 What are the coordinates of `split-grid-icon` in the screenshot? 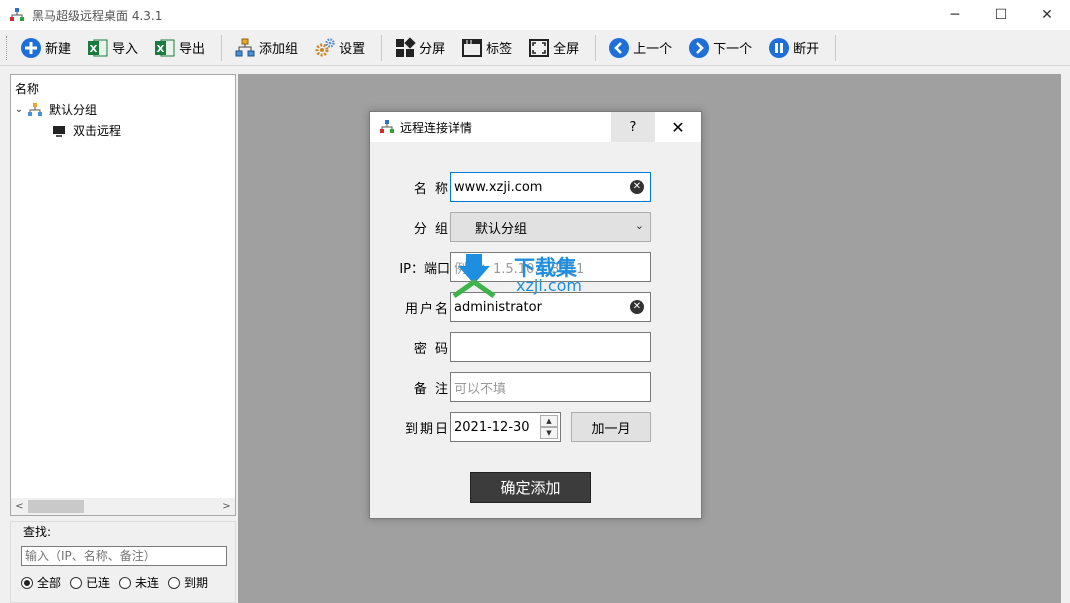 It's located at (405, 47).